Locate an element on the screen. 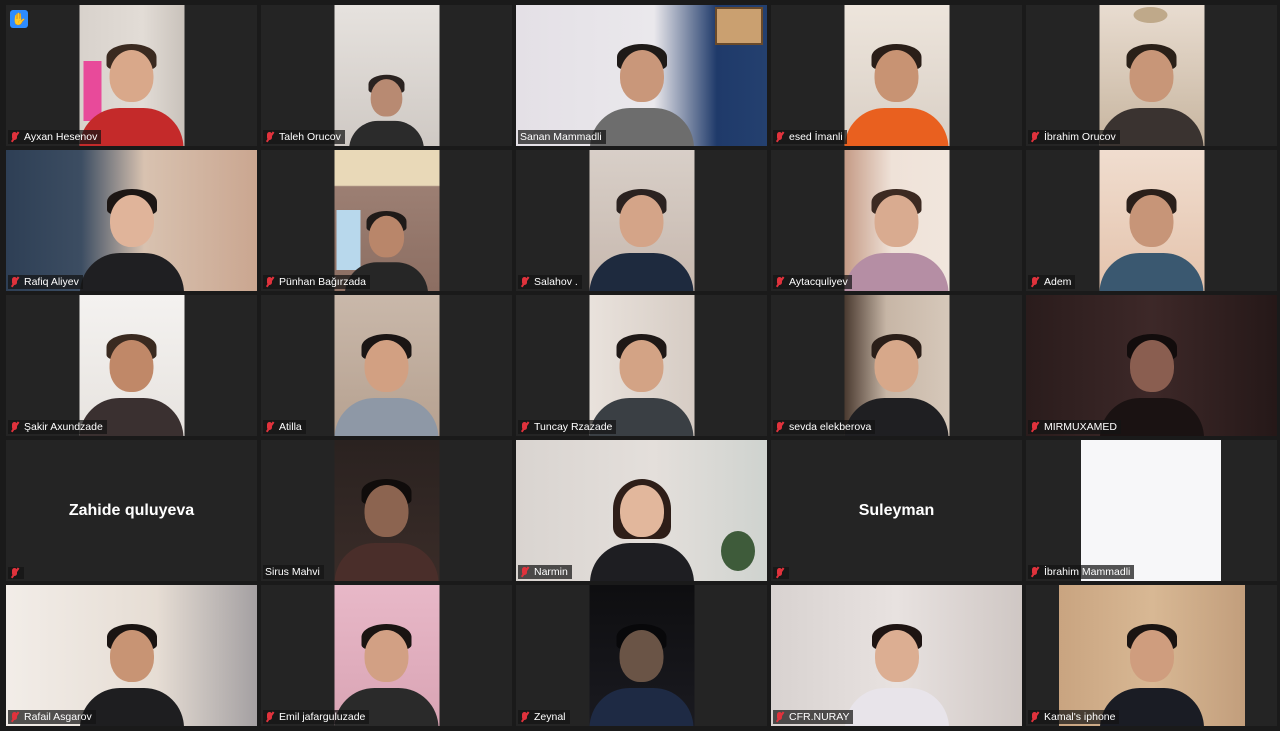 The image size is (1280, 731). participant-tile: Kamal's iphone is located at coordinates (1151, 655).